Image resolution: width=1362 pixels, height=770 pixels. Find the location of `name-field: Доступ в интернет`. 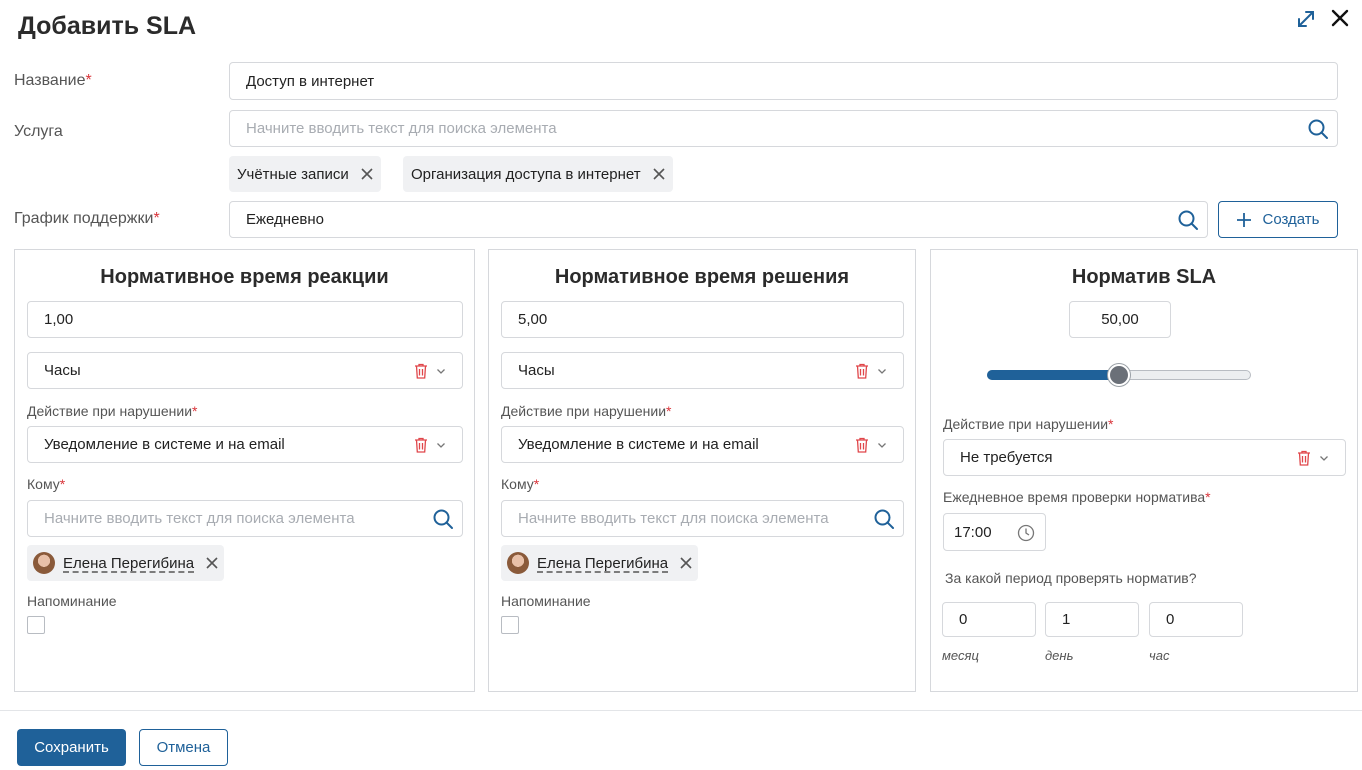

name-field: Доступ в интернет is located at coordinates (783, 81).